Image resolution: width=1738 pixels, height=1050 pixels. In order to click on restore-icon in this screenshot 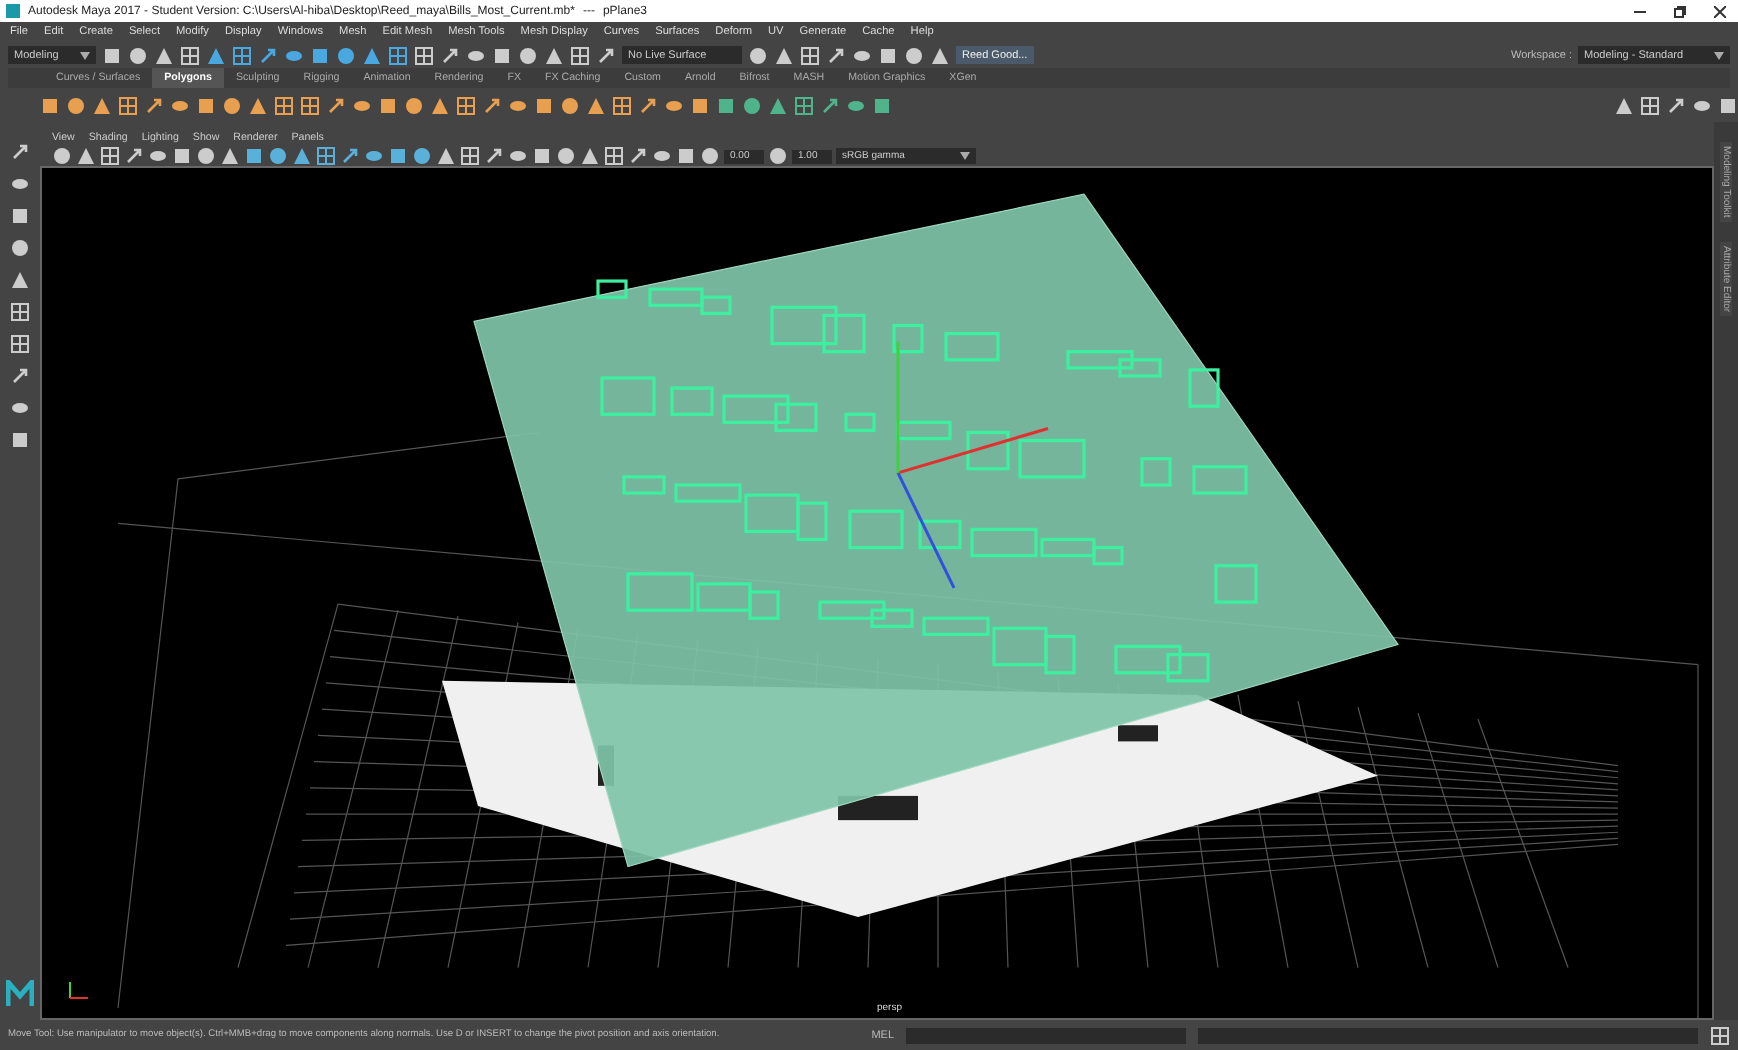, I will do `click(1680, 11)`.